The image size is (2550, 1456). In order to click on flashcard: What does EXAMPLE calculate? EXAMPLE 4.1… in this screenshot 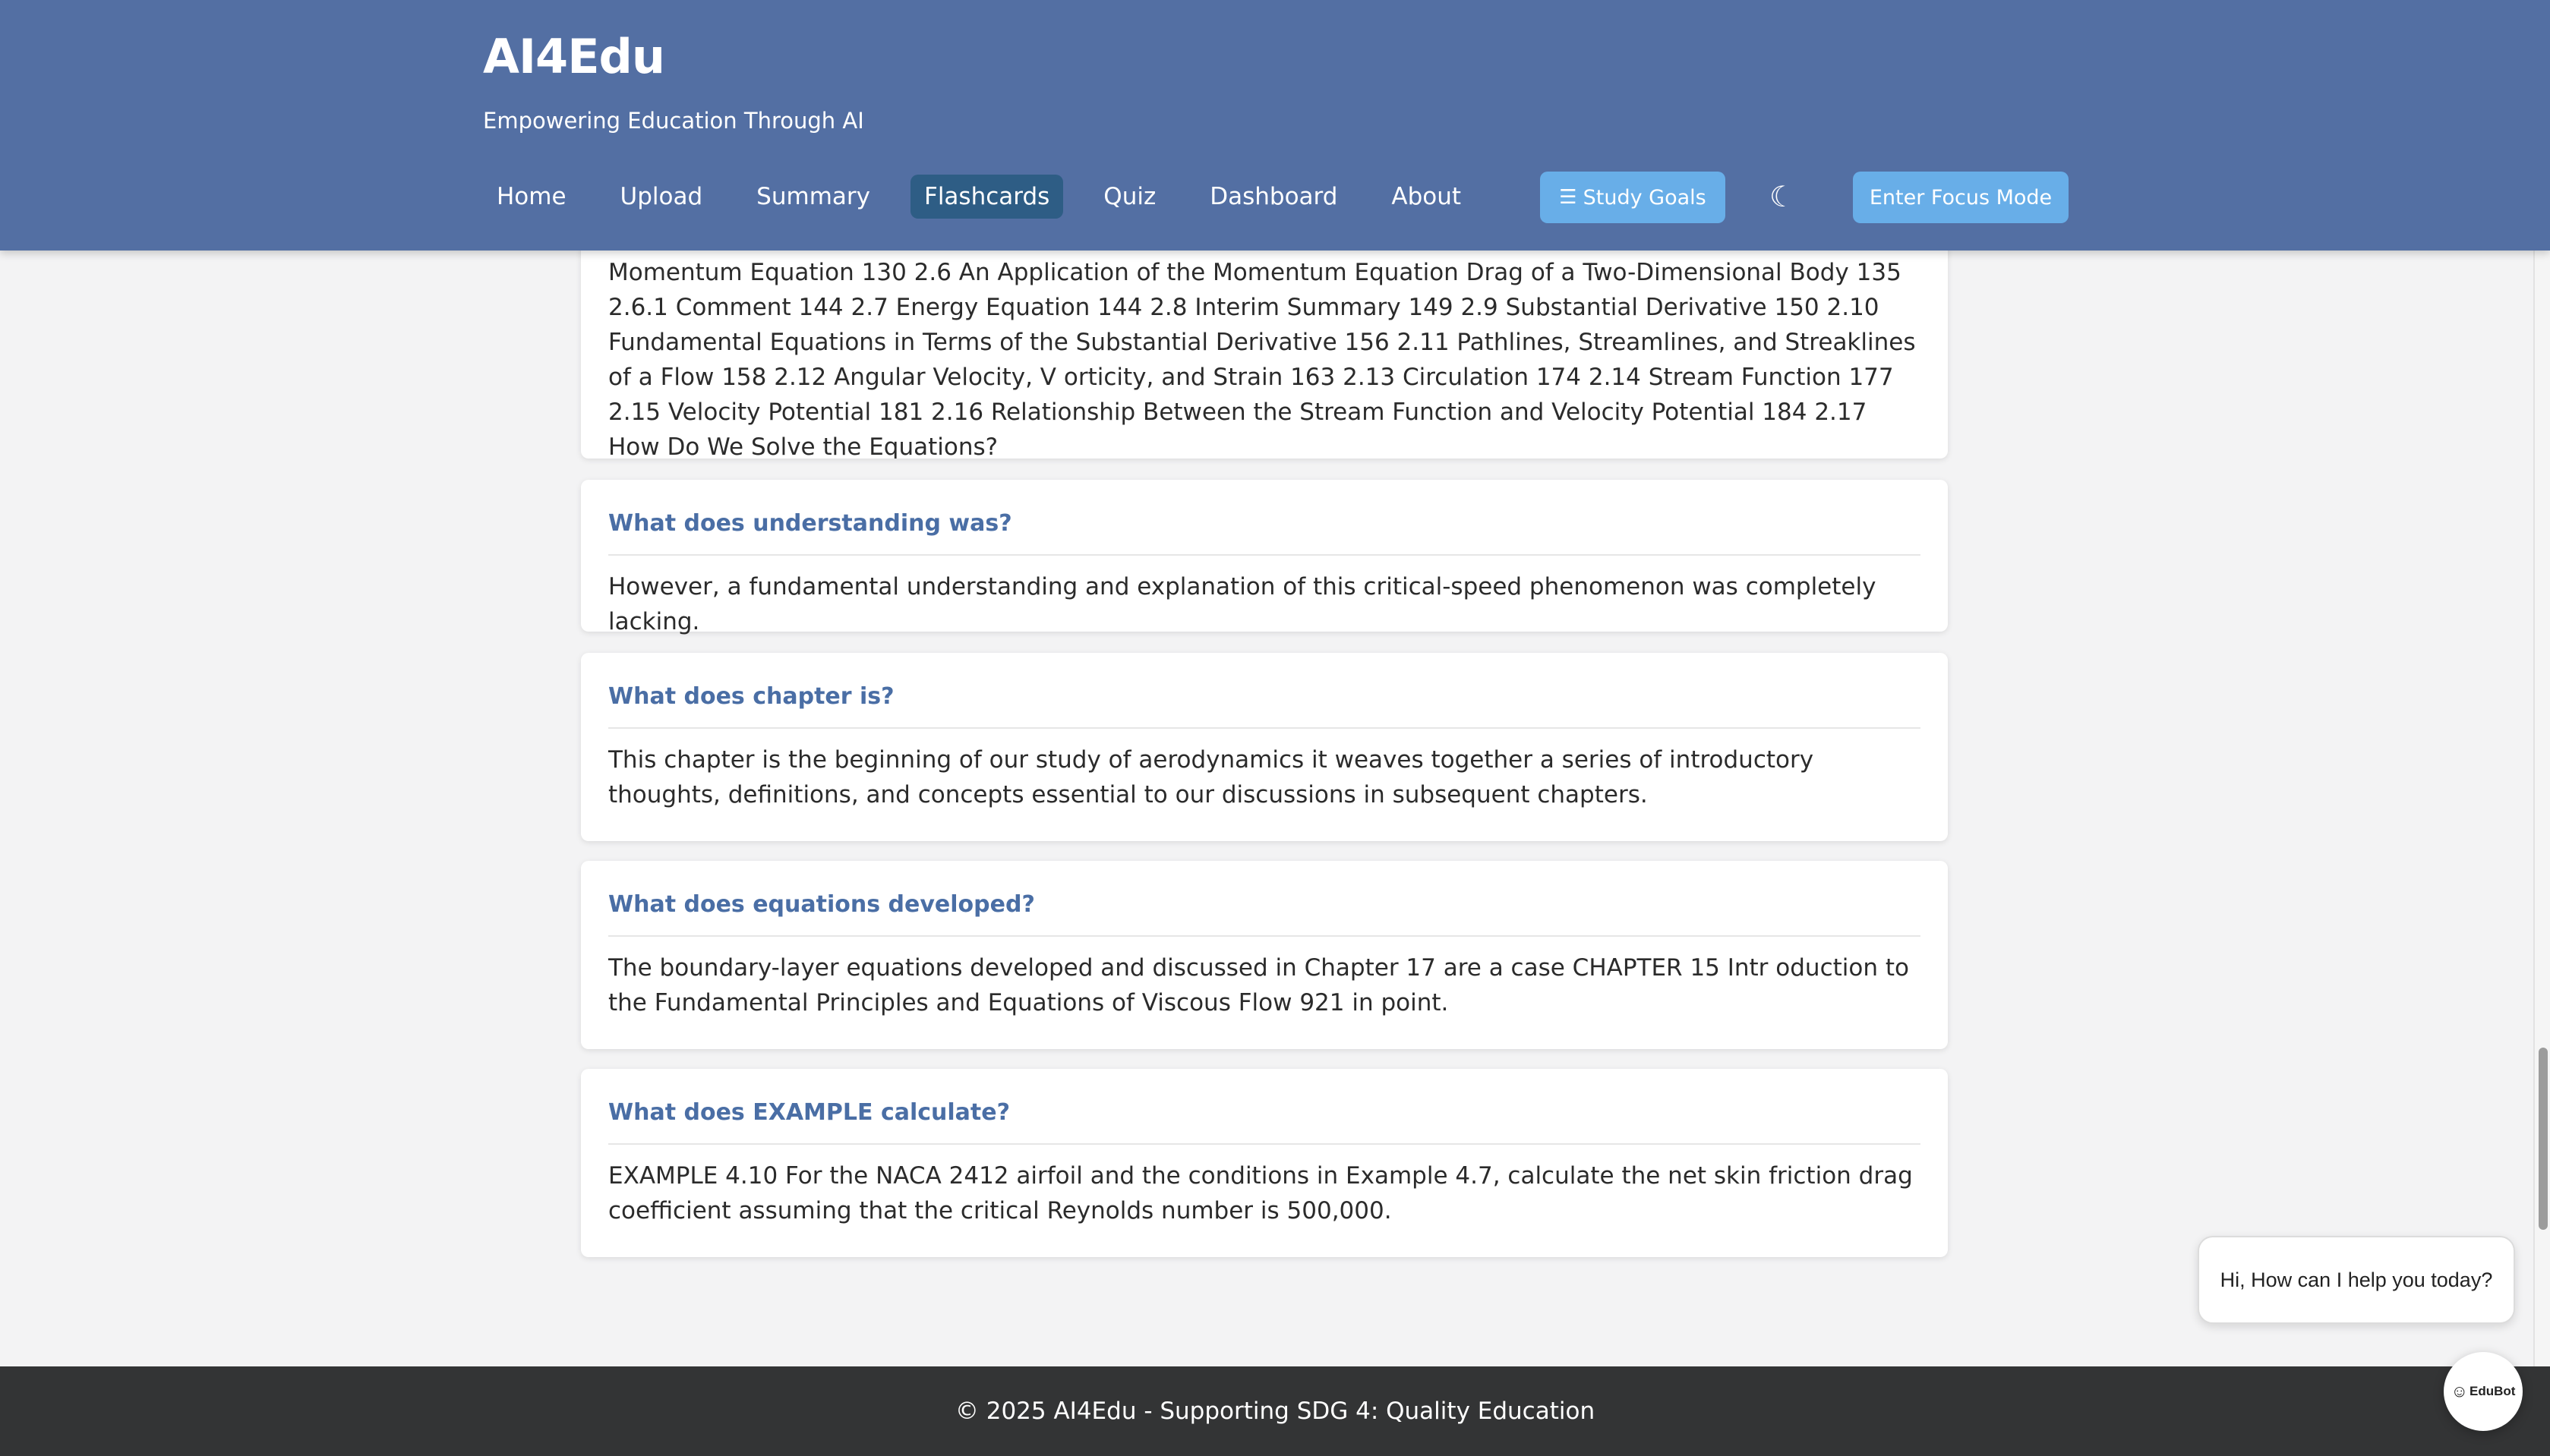, I will do `click(1264, 1163)`.